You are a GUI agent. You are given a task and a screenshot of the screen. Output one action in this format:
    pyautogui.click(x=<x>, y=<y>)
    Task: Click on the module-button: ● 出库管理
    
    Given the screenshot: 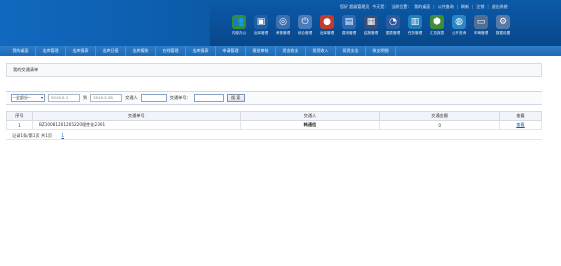 What is the action you would take?
    pyautogui.click(x=327, y=29)
    